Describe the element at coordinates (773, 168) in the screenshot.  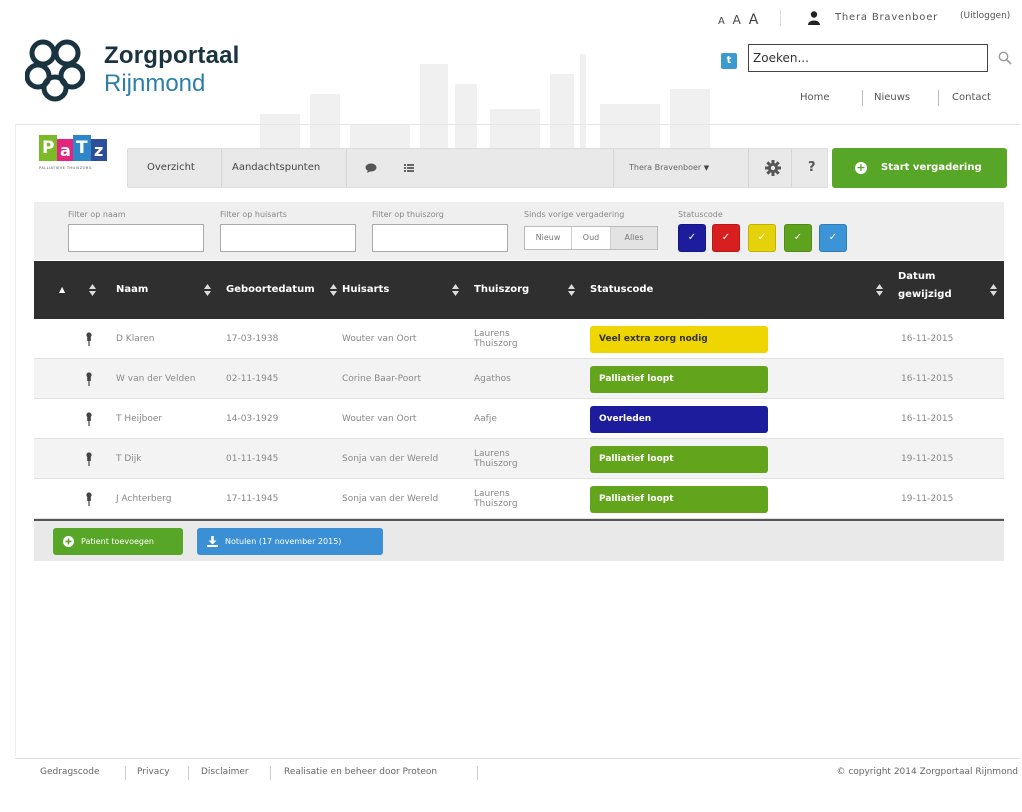
I see `gear-icon` at that location.